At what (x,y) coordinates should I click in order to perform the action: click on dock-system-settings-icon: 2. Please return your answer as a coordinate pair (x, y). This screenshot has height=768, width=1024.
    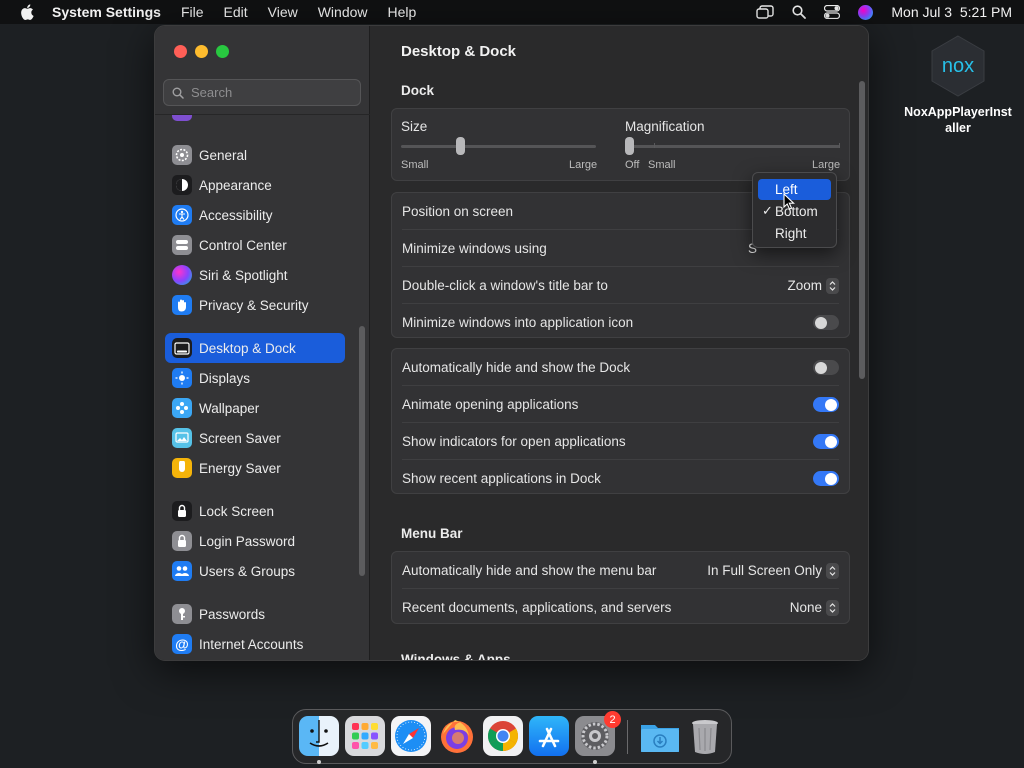
    Looking at the image, I should click on (598, 733).